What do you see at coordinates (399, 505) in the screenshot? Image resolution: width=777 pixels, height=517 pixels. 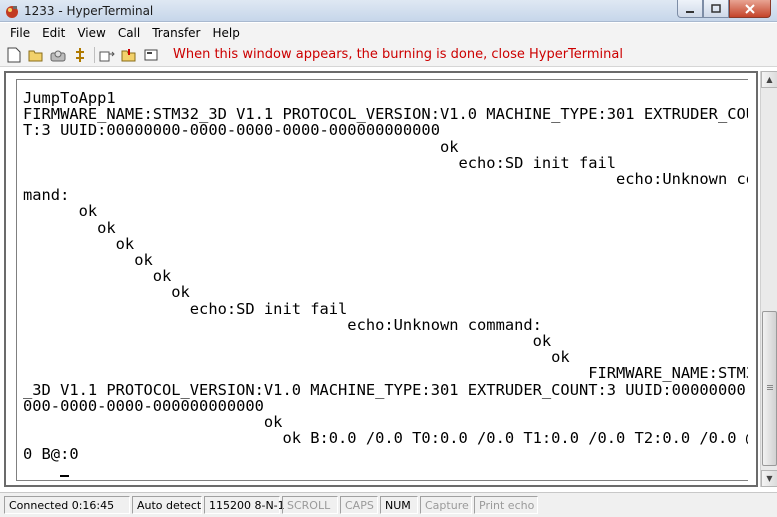 I see `status-num: NUM` at bounding box center [399, 505].